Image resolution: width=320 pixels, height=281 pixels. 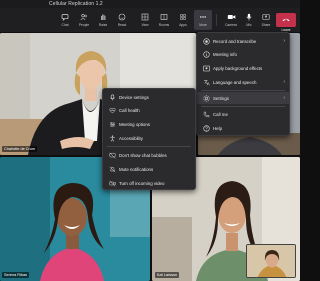 What do you see at coordinates (164, 25) in the screenshot?
I see `rooms-label: Rooms` at bounding box center [164, 25].